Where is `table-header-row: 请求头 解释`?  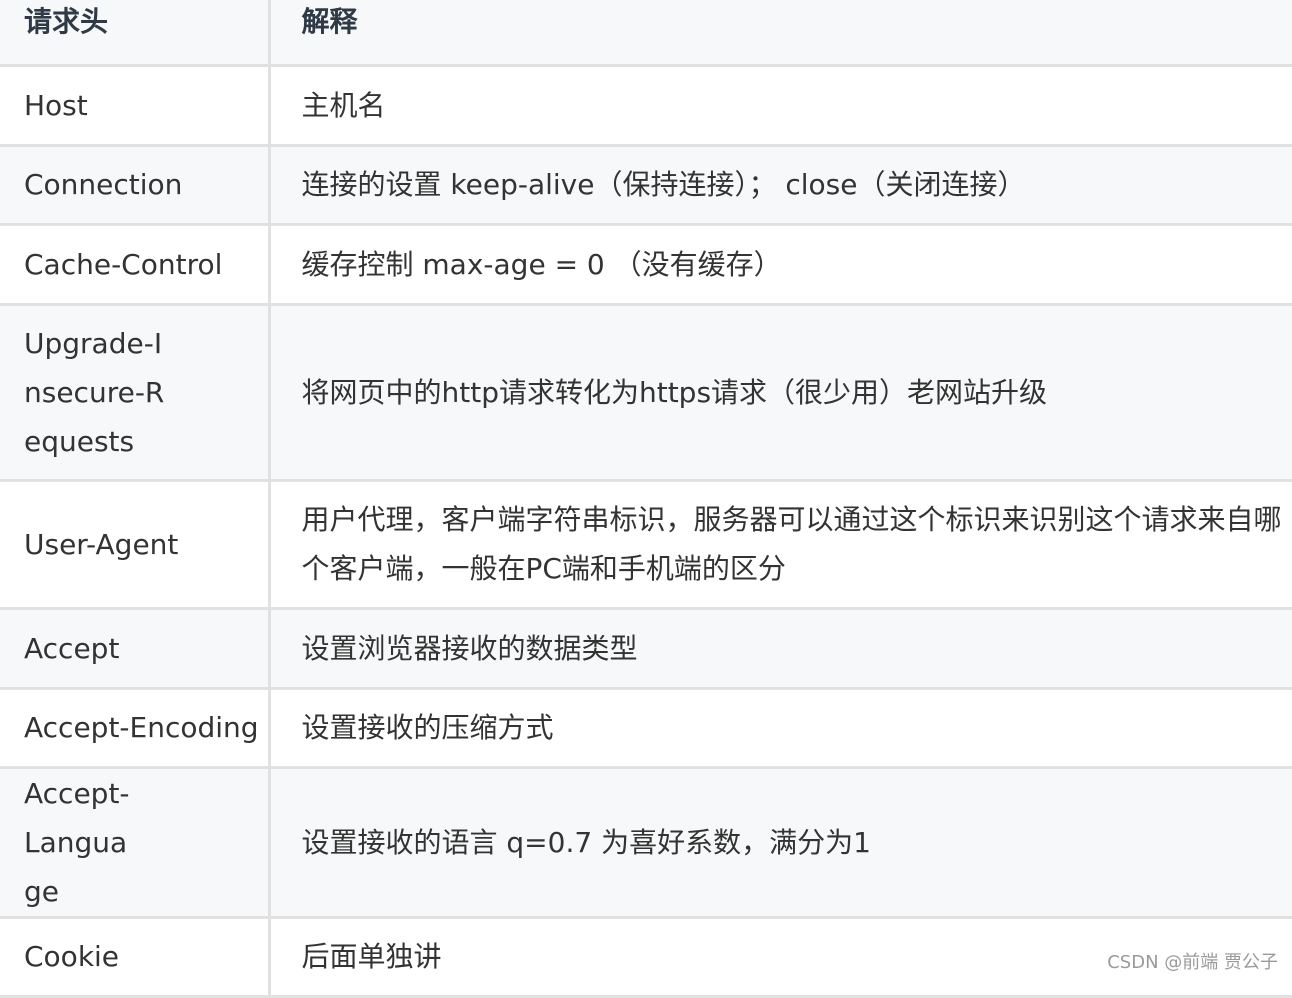
table-header-row: 请求头 解释 is located at coordinates (646, 32).